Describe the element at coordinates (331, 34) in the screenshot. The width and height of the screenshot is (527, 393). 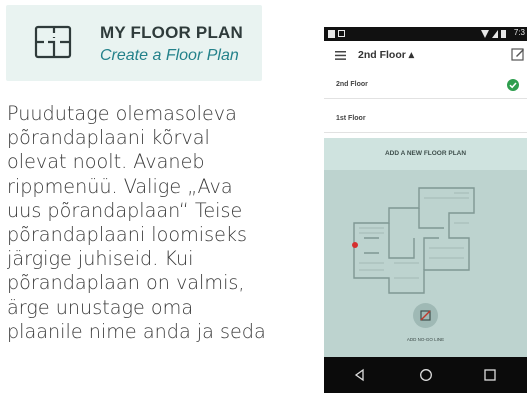
I see `notification-icon` at that location.